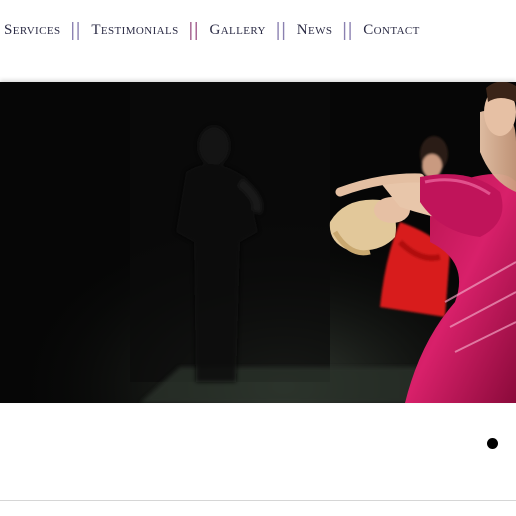 The width and height of the screenshot is (516, 516). I want to click on nav-item-gallery: Gallery, so click(237, 30).